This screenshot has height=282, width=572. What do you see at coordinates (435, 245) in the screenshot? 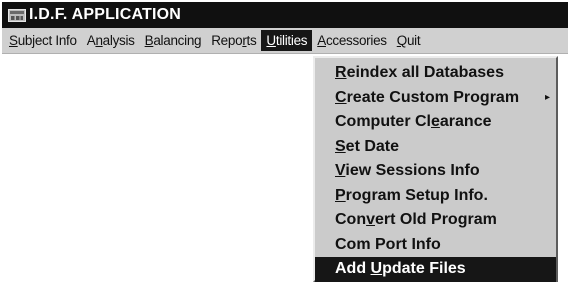
I see `menu-item-com-port-info: Com Port Info` at bounding box center [435, 245].